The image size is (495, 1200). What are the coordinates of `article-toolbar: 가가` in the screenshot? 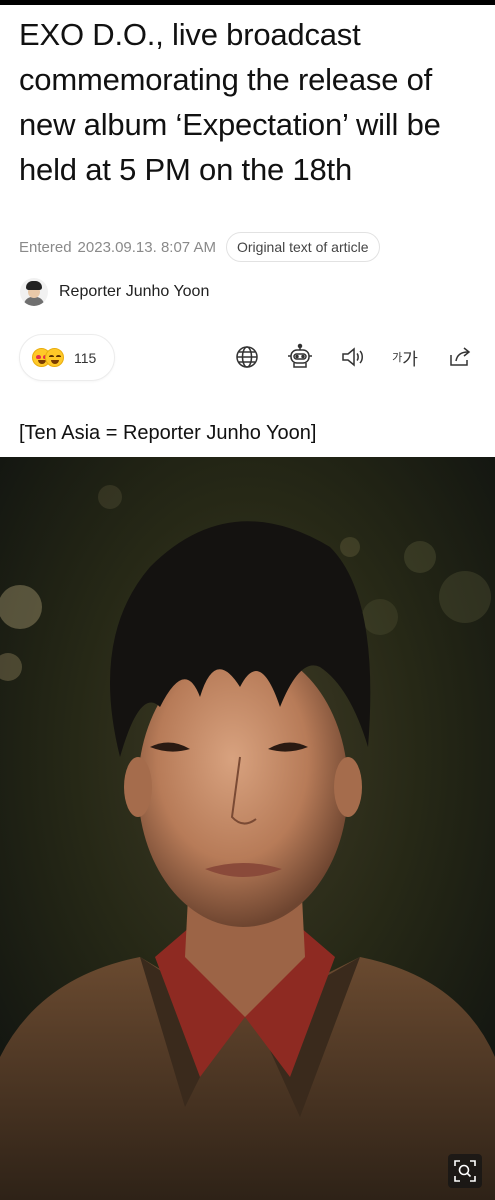 It's located at (247, 357).